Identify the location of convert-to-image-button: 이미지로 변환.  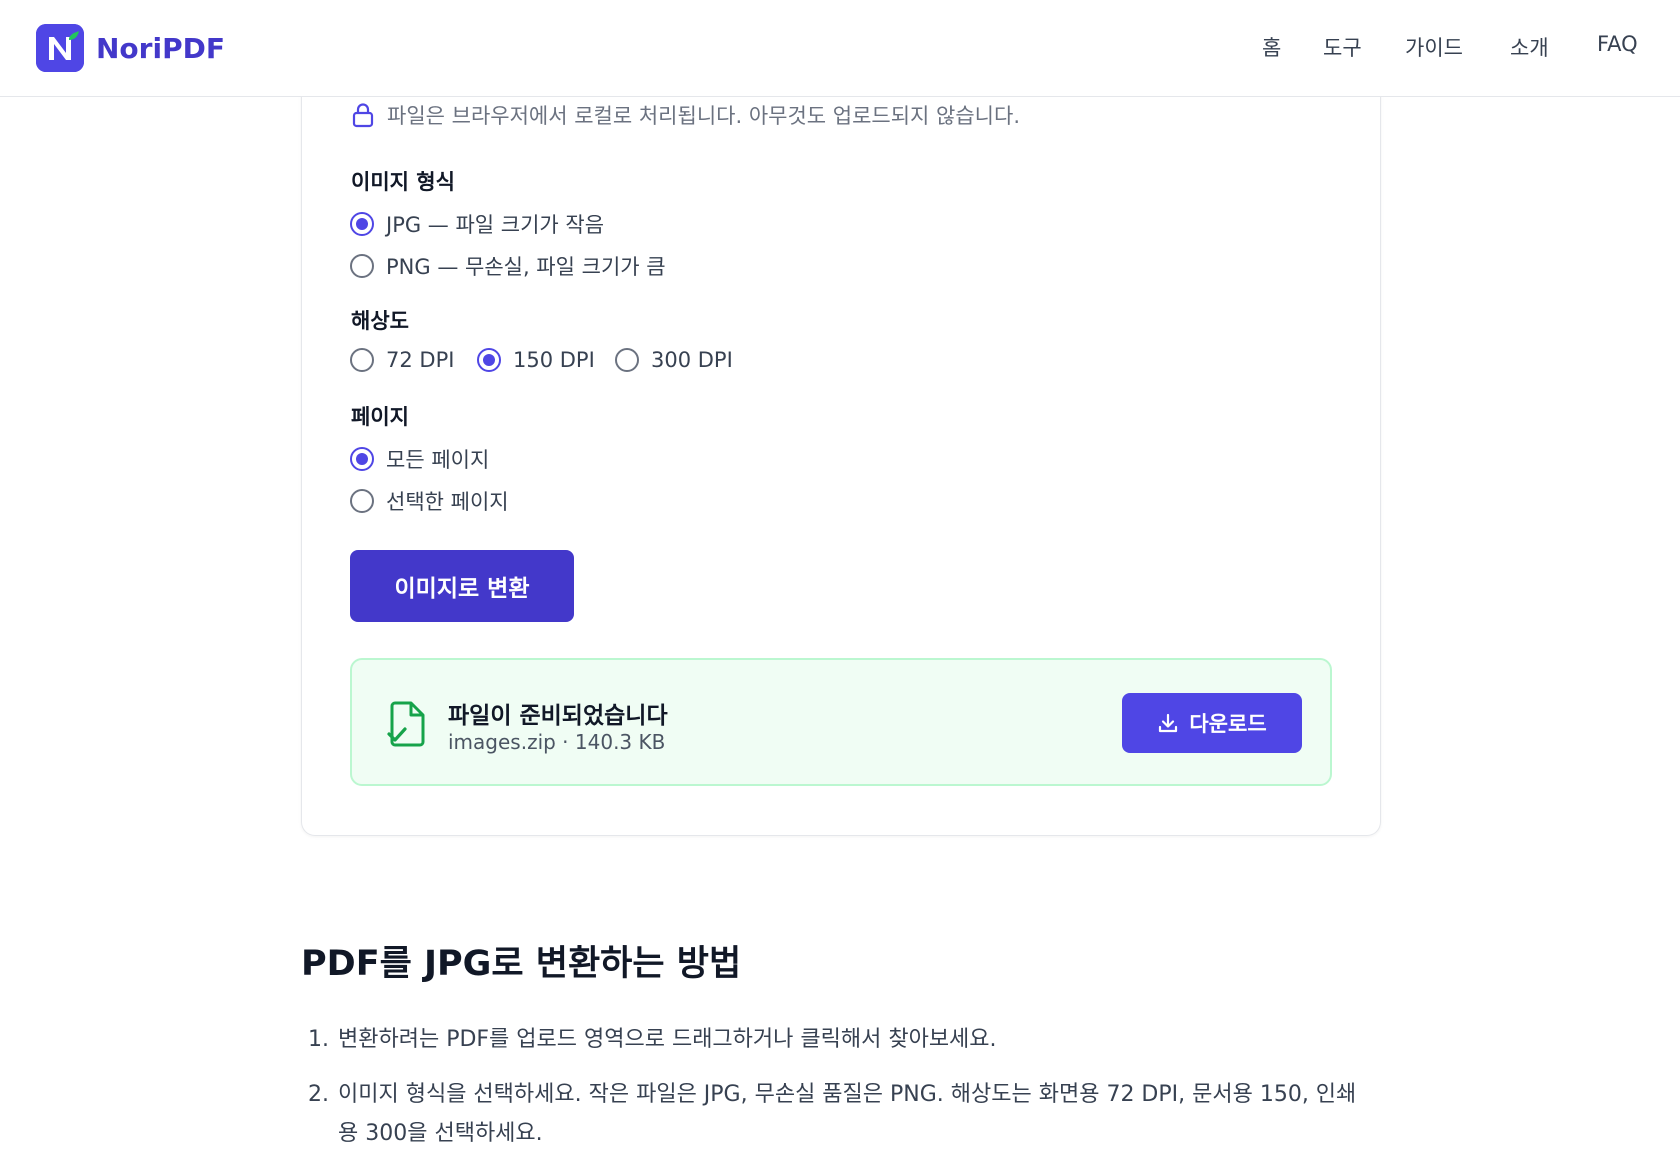
(462, 586).